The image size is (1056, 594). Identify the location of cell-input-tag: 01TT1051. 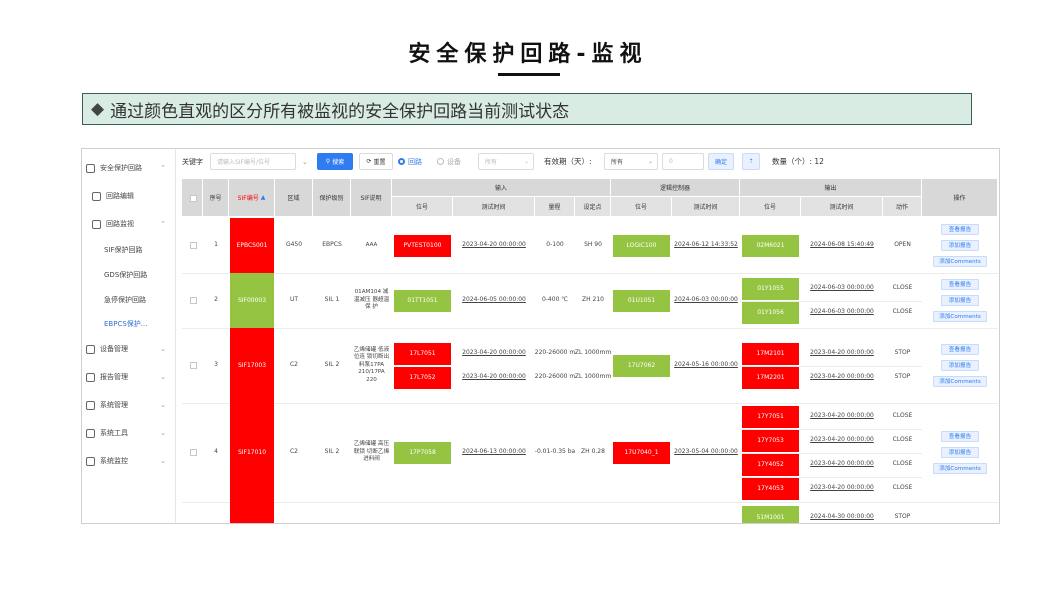
(422, 300).